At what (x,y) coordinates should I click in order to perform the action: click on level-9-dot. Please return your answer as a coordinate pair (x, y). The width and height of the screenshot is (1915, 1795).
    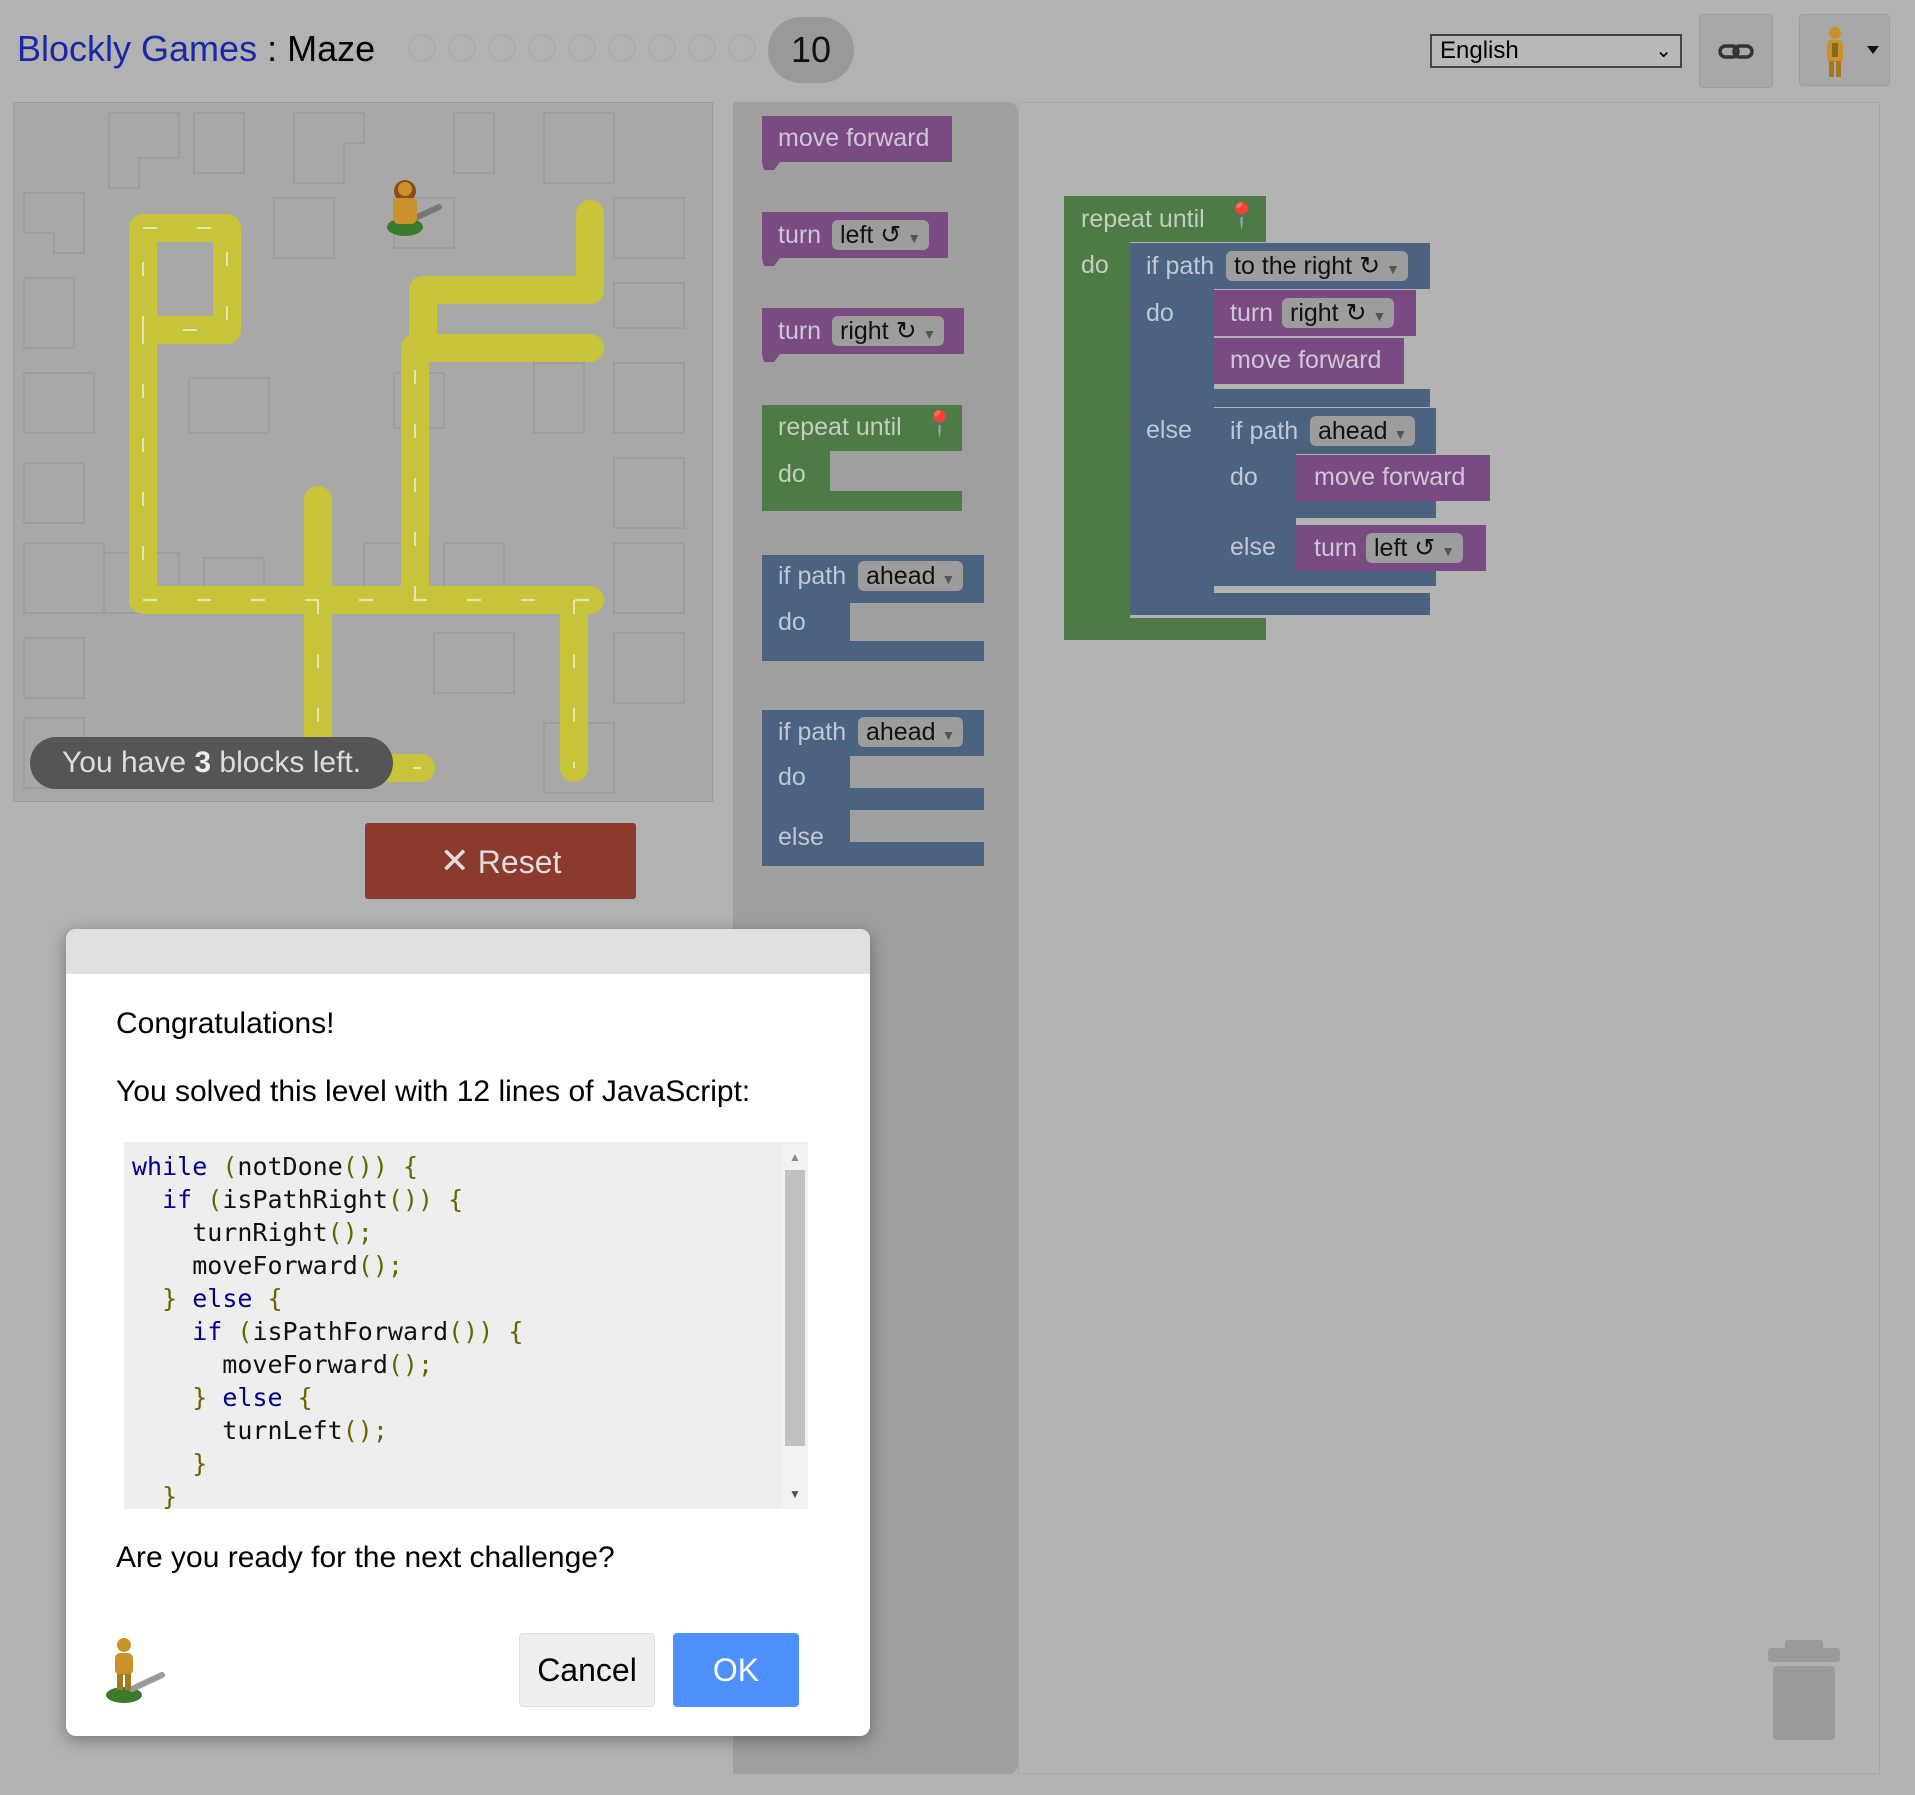
    Looking at the image, I should click on (742, 48).